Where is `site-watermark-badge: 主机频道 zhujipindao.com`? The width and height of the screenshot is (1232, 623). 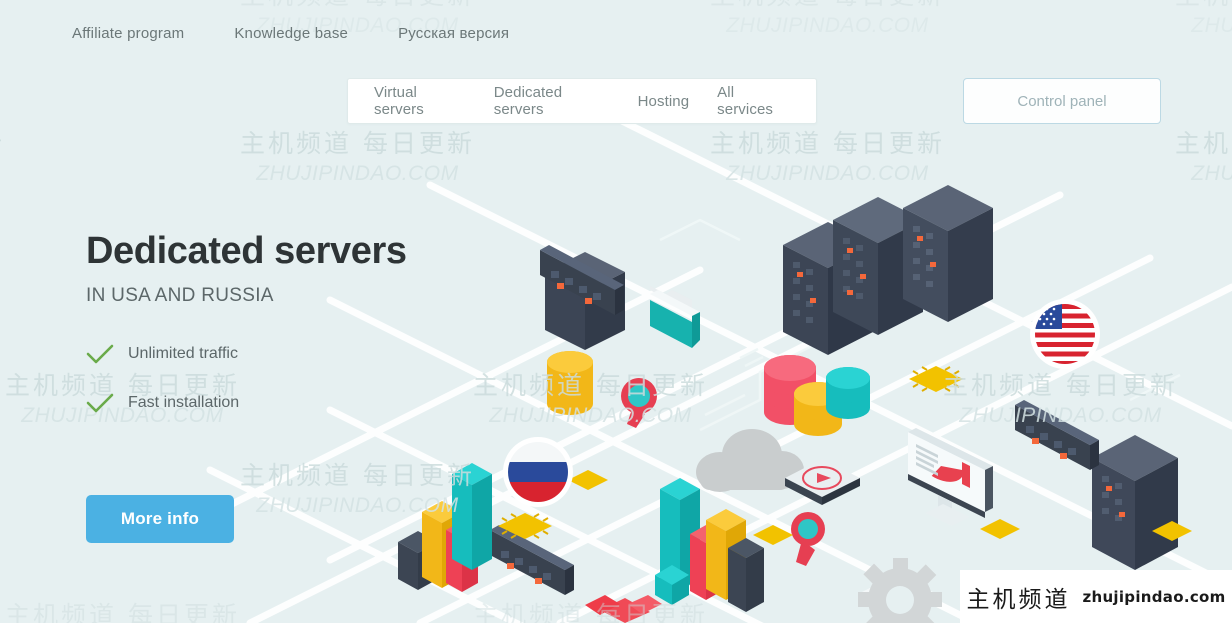 site-watermark-badge: 主机频道 zhujipindao.com is located at coordinates (1096, 596).